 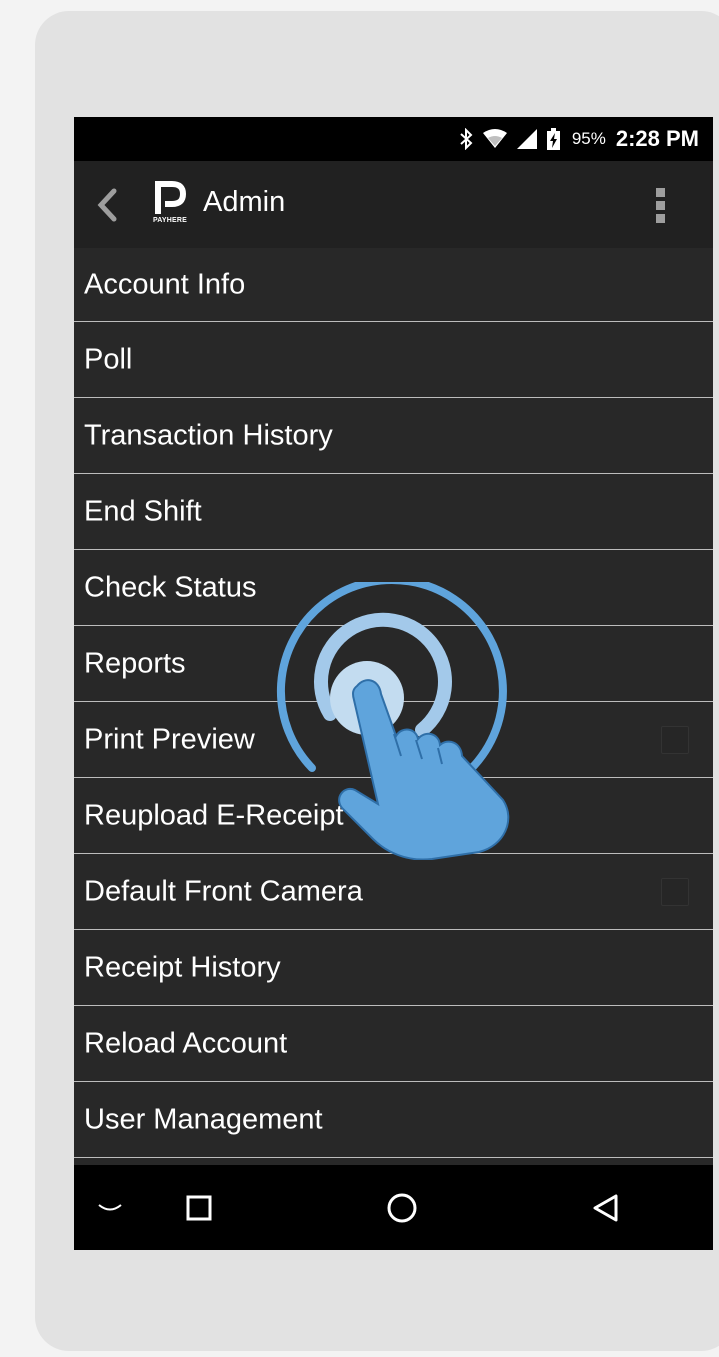 I want to click on menu-item-label: Poll, so click(x=108, y=359).